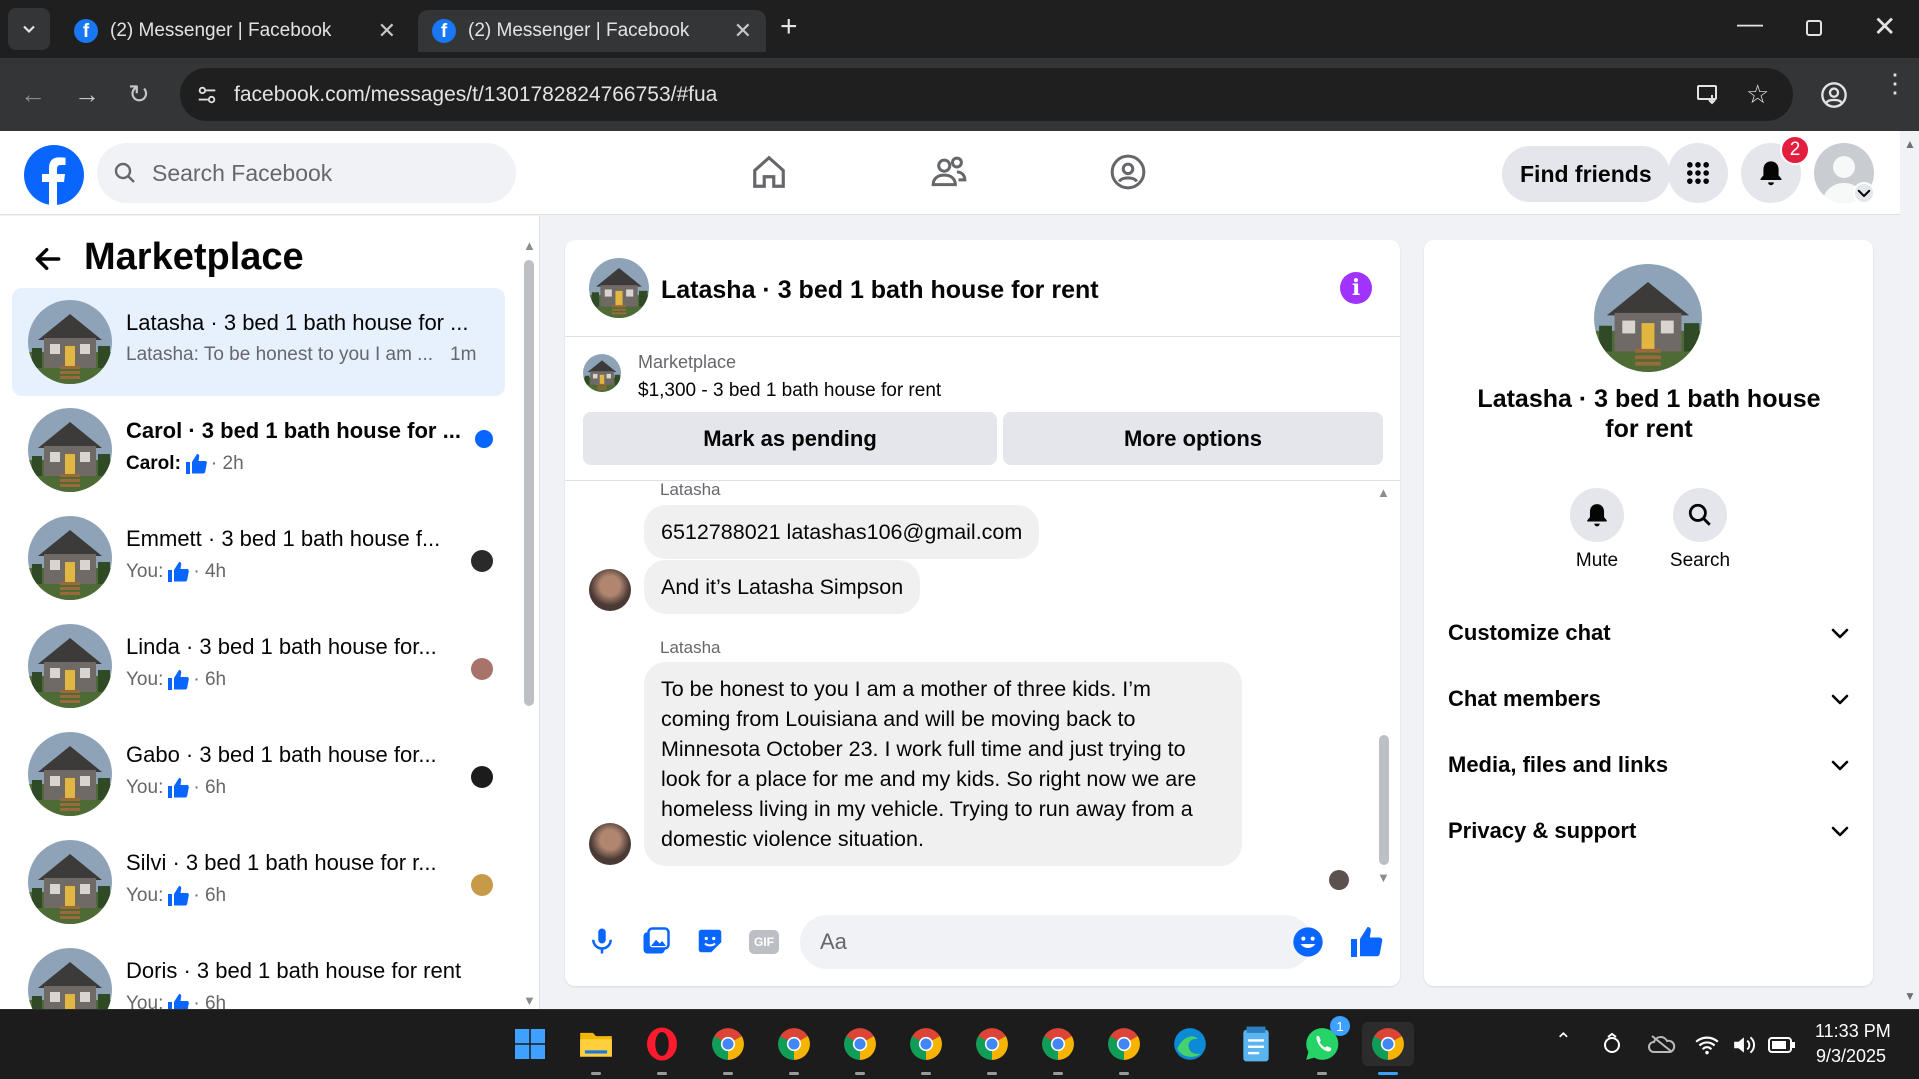 The width and height of the screenshot is (1919, 1079). What do you see at coordinates (87, 94) in the screenshot?
I see `forward-button: →` at bounding box center [87, 94].